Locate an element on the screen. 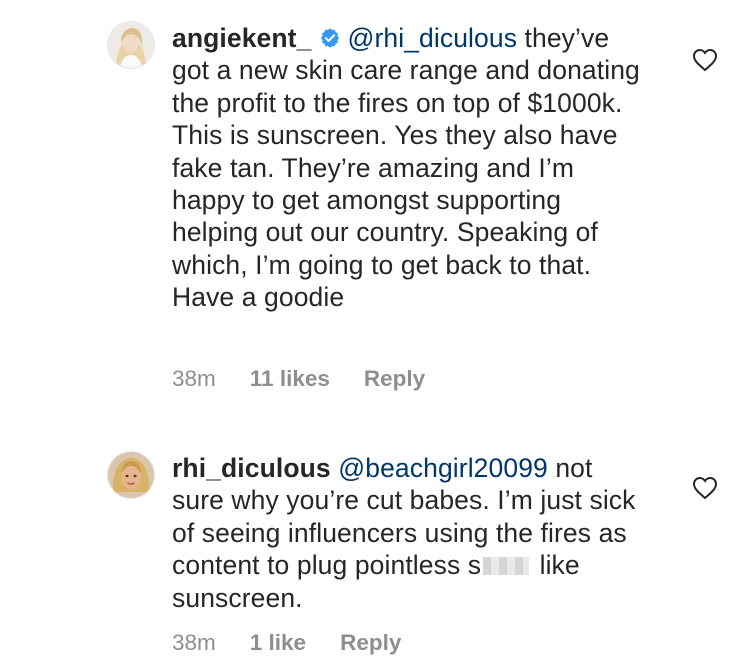 This screenshot has height=656, width=755. comment-username: rhi_diculous is located at coordinates (251, 468).